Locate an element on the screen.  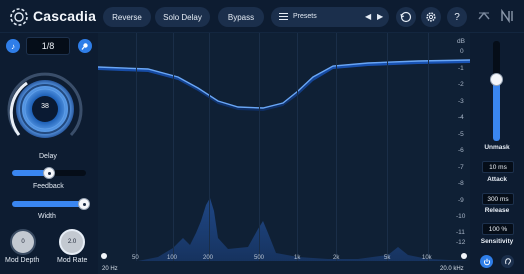
list-icon is located at coordinates (283, 16).